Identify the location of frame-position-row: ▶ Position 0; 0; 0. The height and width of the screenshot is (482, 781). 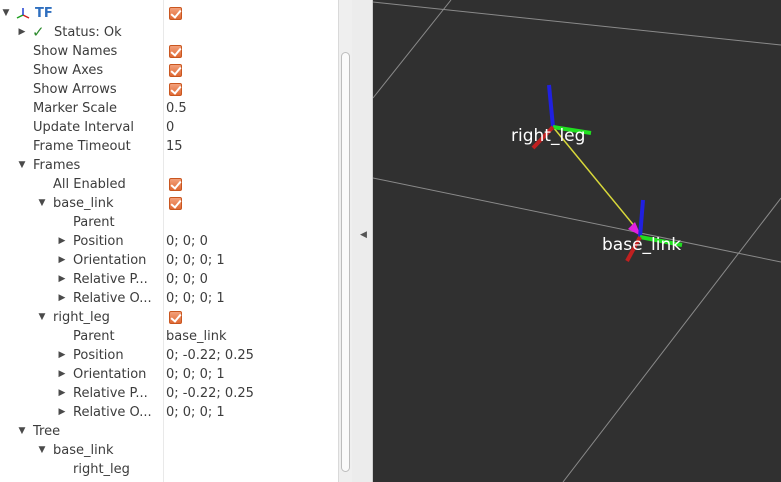
(169, 241).